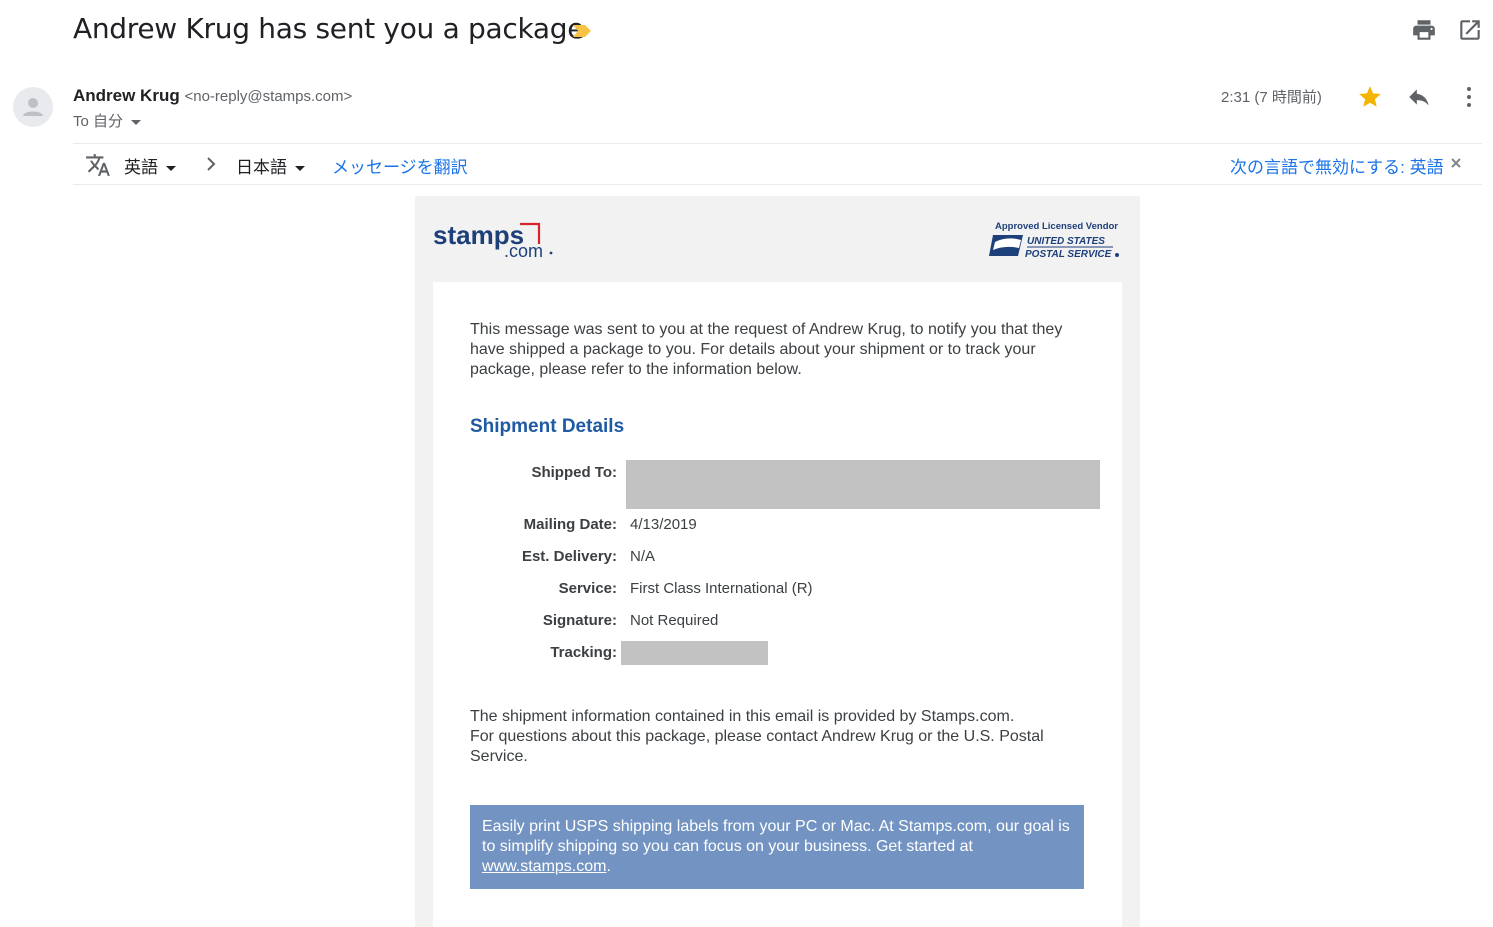  Describe the element at coordinates (674, 620) in the screenshot. I see `signature-value: Not Required` at that location.